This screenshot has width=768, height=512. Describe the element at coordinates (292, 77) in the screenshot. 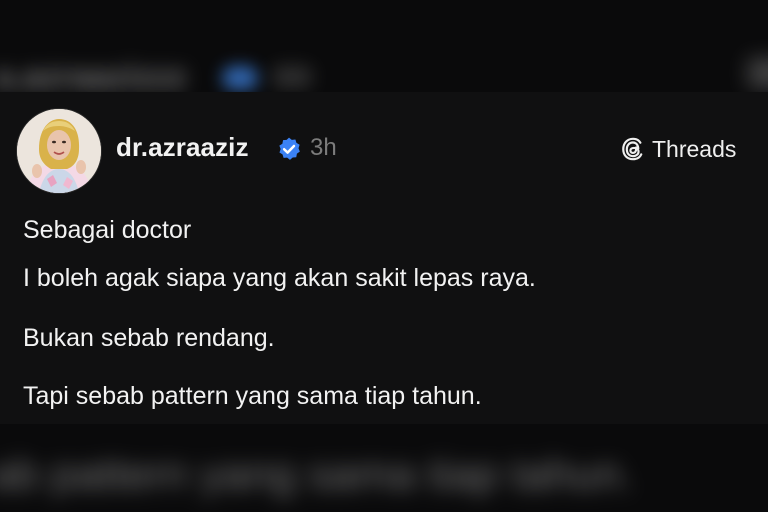

I see `blurred-timestamp` at that location.